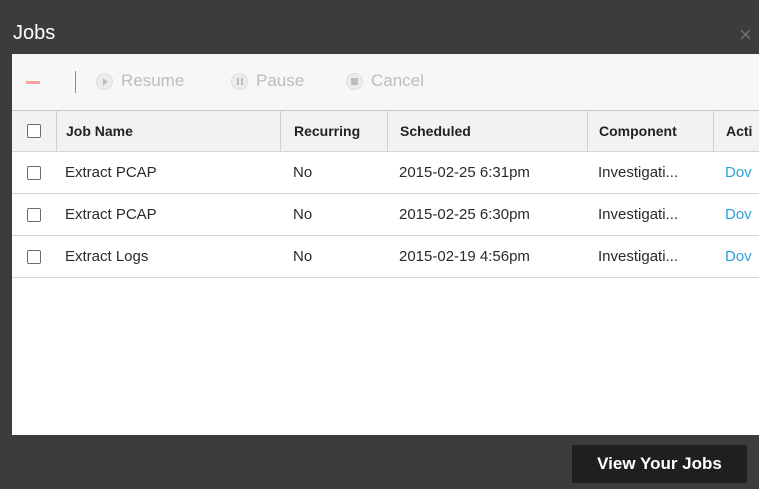 This screenshot has height=489, width=759. I want to click on select-all-cell, so click(34, 131).